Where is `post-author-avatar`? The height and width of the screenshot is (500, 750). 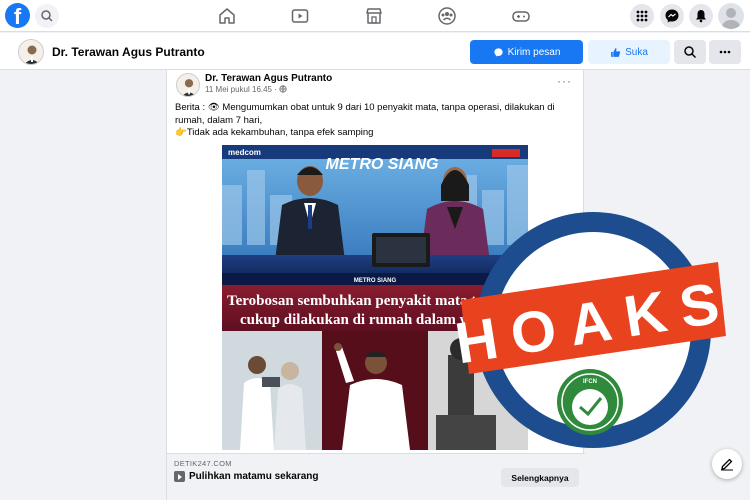 post-author-avatar is located at coordinates (188, 85).